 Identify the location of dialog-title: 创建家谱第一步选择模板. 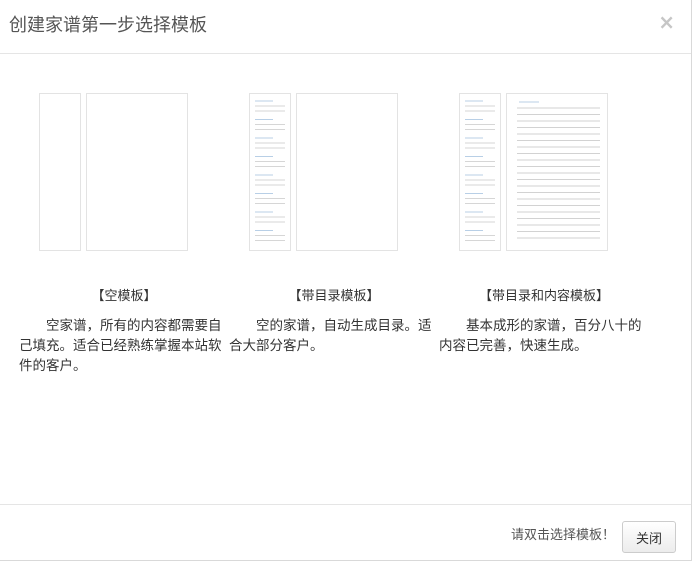
(108, 25).